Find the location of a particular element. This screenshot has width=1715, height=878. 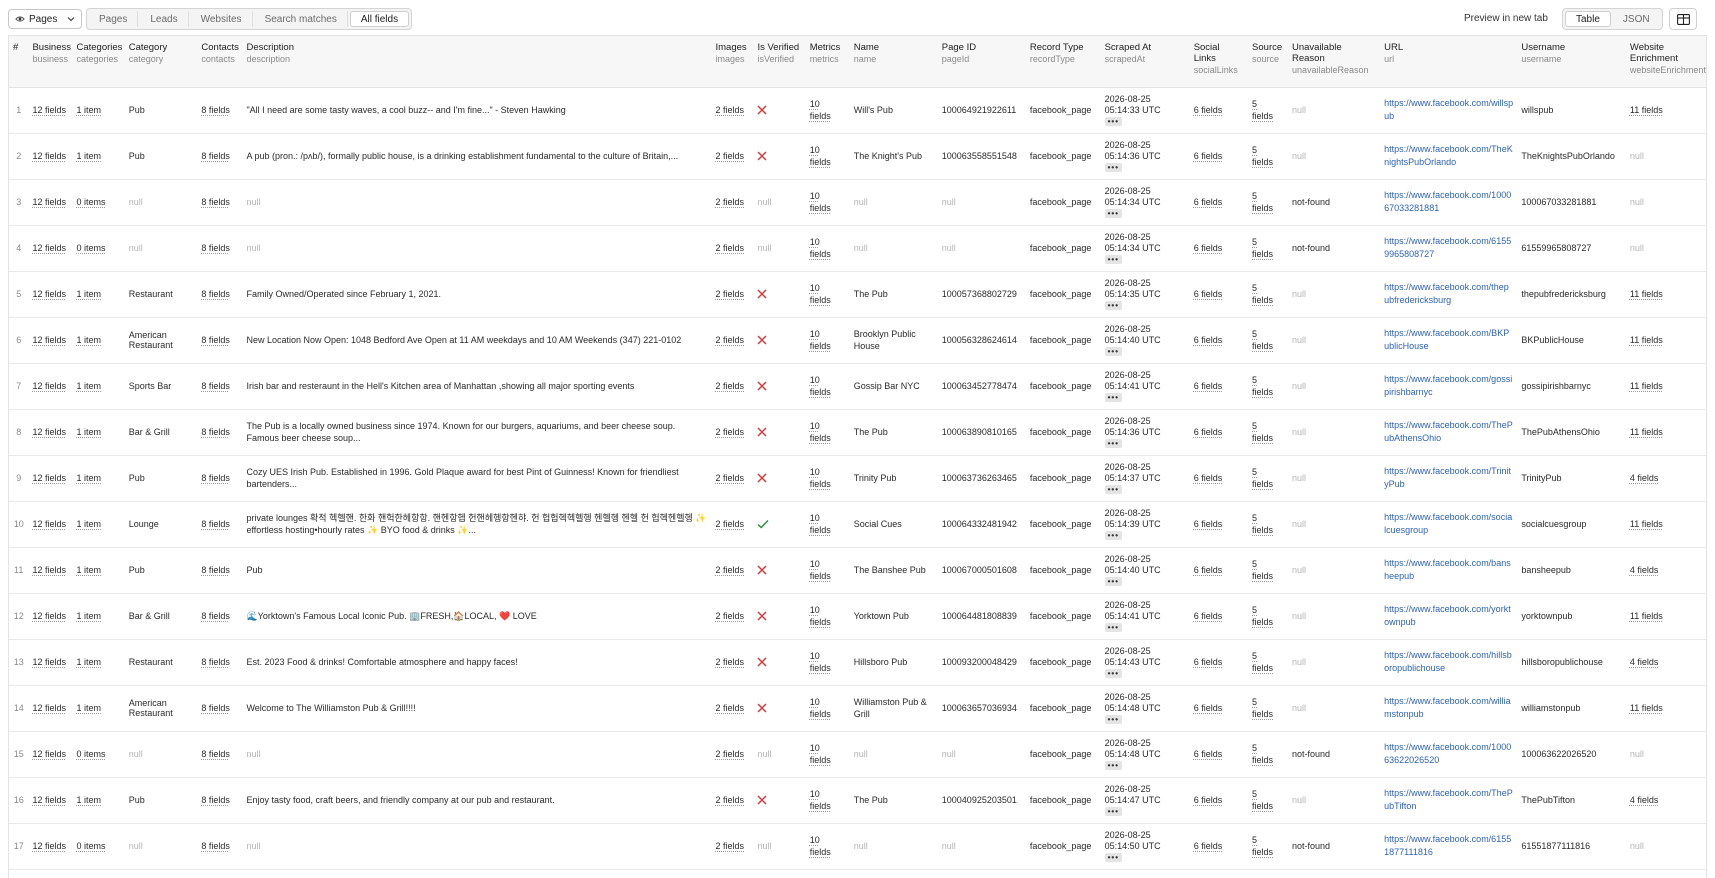

column-header: Scraped At scrapedAt is located at coordinates (1145, 62).